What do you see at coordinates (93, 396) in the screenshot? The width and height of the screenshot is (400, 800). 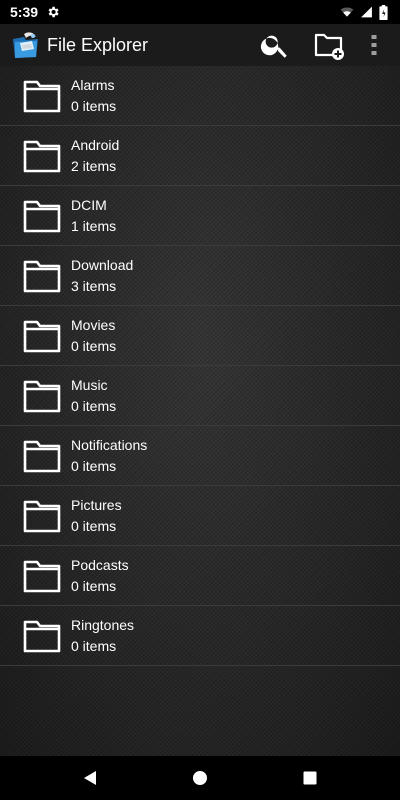 I see `list-item-text: Music 0 items` at bounding box center [93, 396].